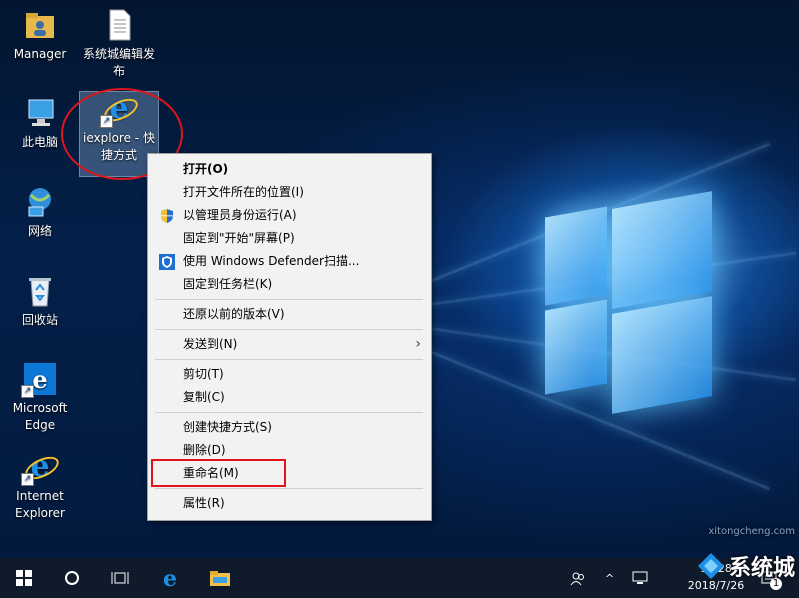  I want to click on menu-item-copy: 复制(C), so click(289, 397).